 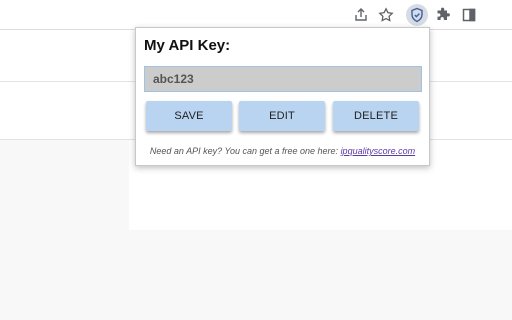 What do you see at coordinates (256, 15) in the screenshot?
I see `browser-toolbar` at bounding box center [256, 15].